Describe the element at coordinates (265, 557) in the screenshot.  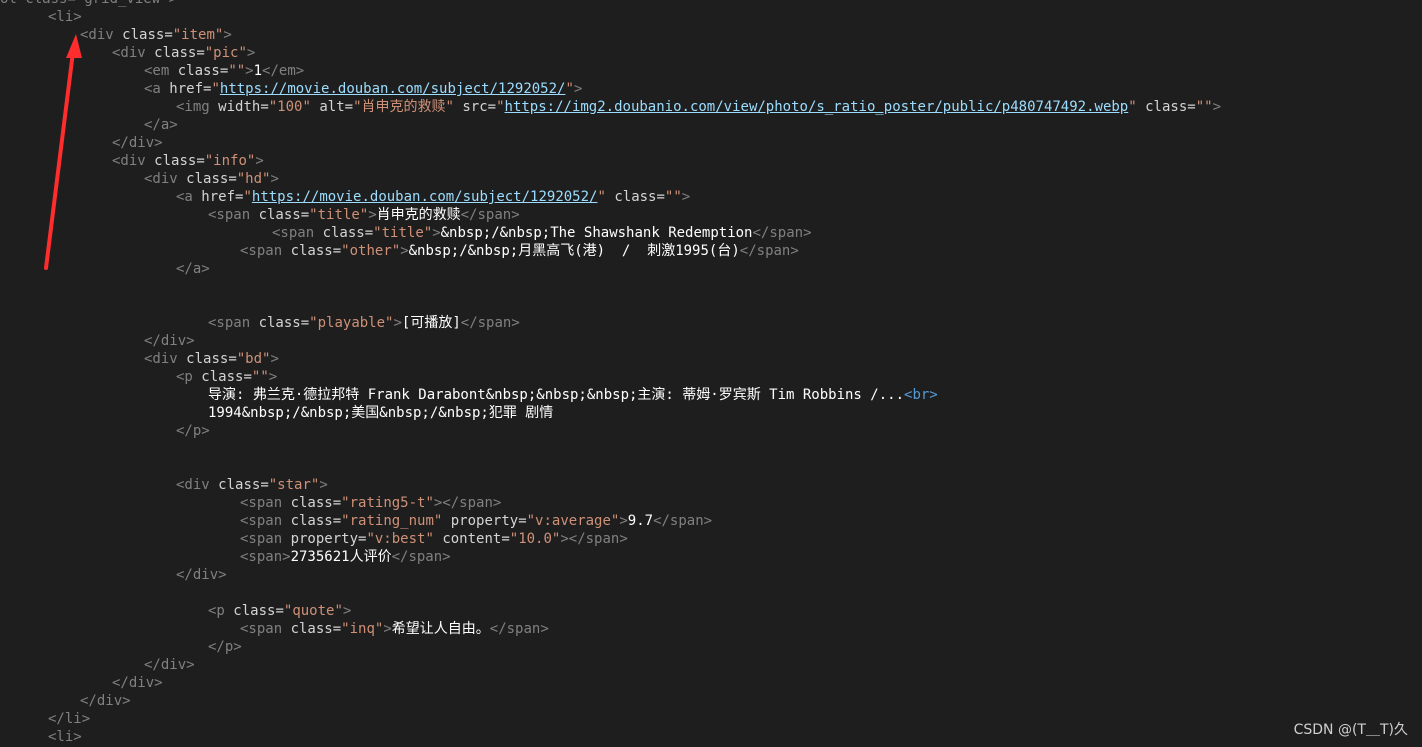
I see `code-token: <span>` at that location.